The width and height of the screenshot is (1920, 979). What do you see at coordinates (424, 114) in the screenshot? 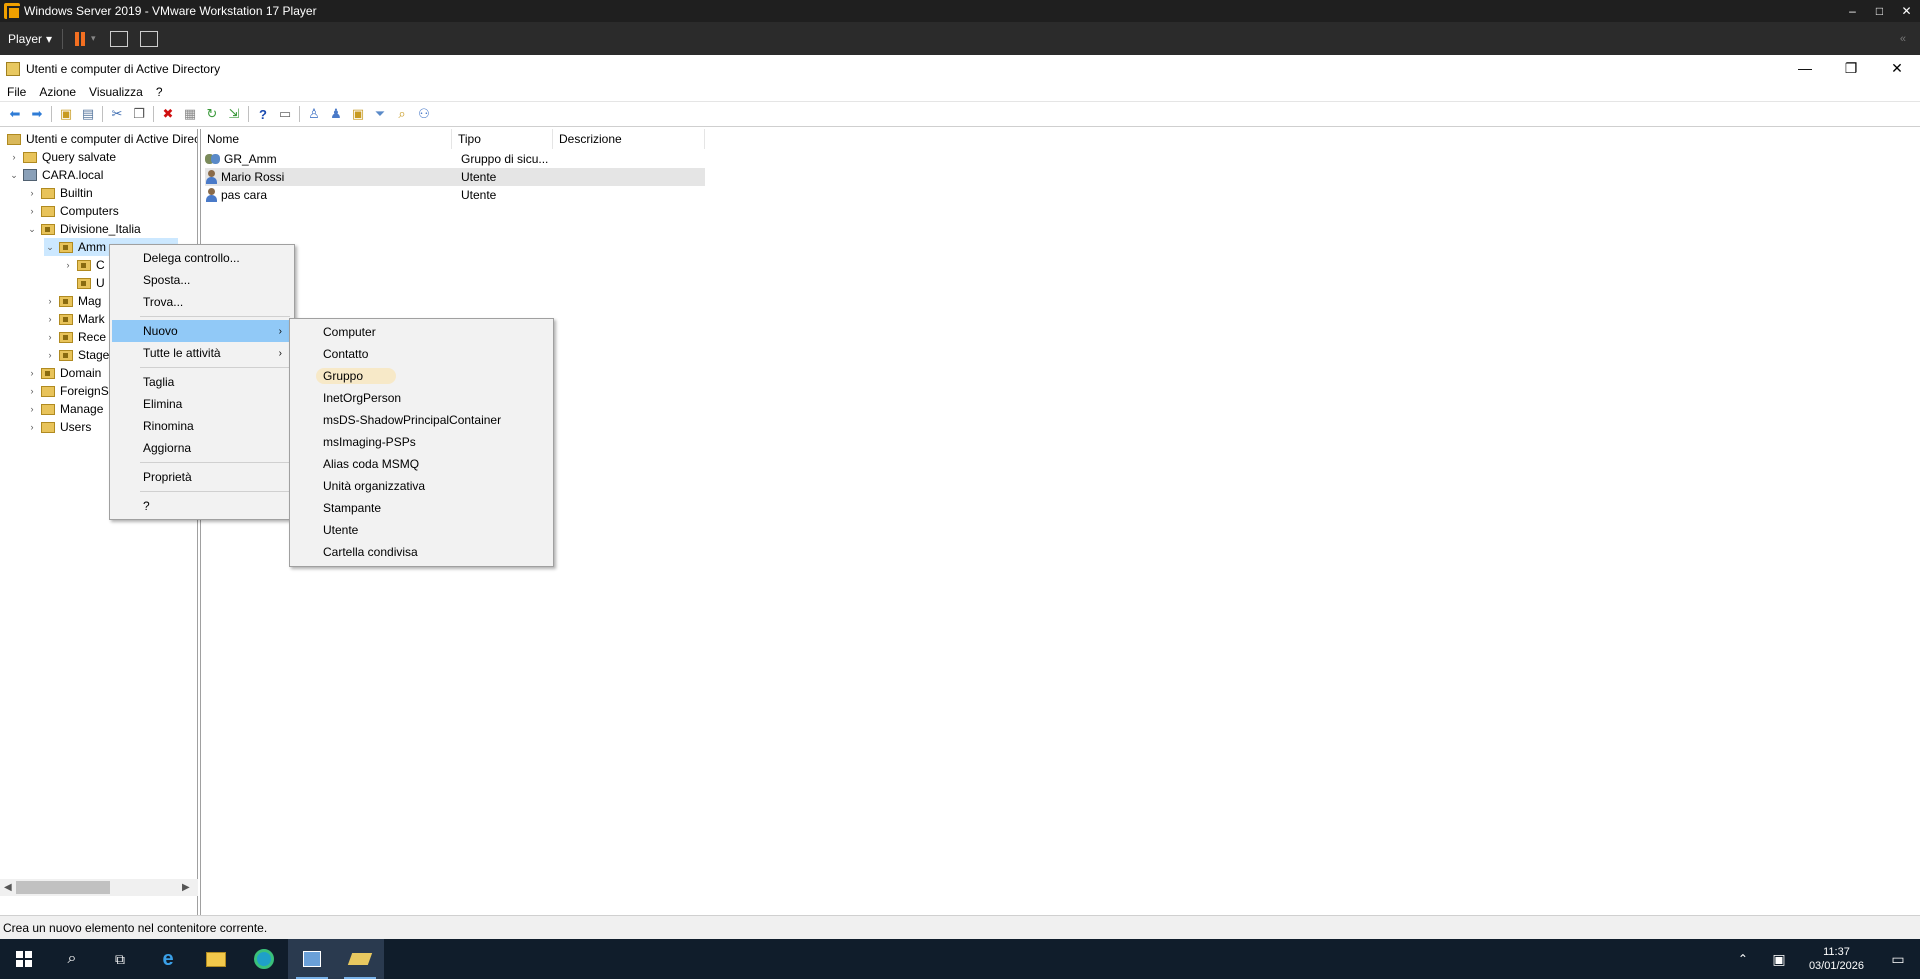
I see `add-to-group-icon: ⚇` at bounding box center [424, 114].